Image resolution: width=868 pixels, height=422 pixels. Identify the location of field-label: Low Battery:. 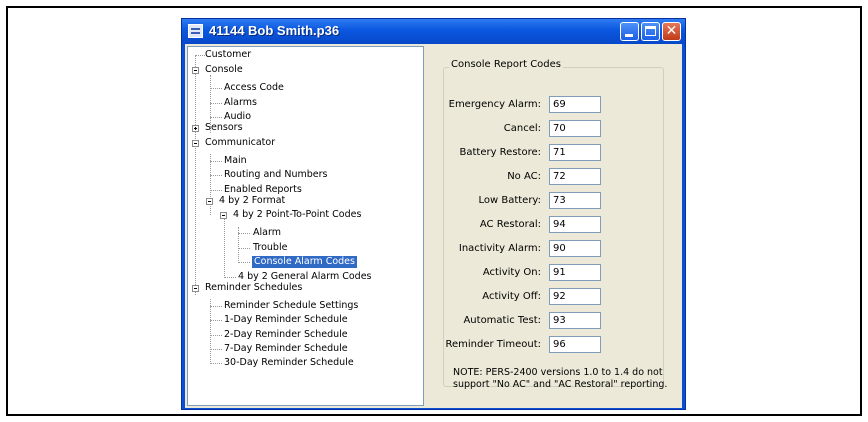
(509, 200).